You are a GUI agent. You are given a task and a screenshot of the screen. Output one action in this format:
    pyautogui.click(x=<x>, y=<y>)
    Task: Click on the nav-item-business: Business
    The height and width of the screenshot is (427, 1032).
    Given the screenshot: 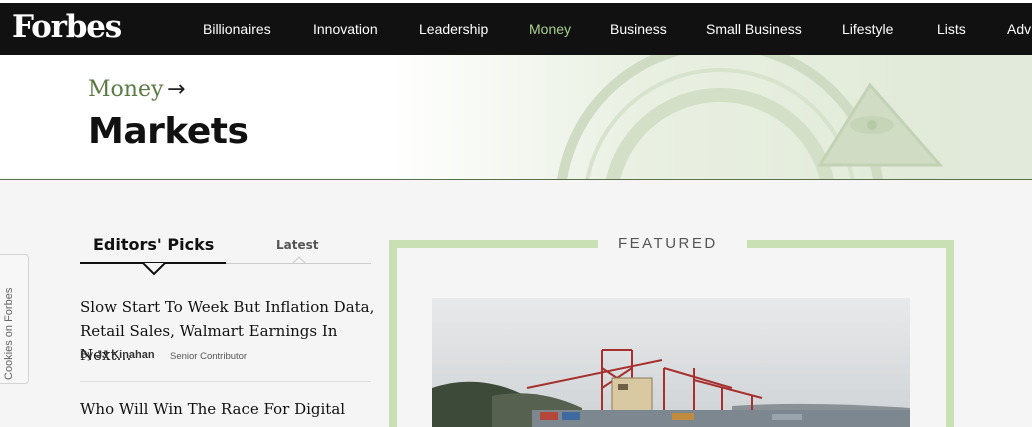 What is the action you would take?
    pyautogui.click(x=638, y=29)
    